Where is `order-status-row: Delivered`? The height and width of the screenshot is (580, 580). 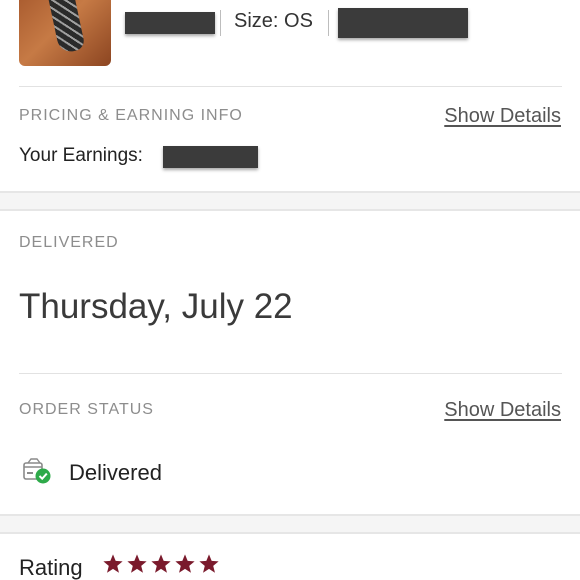
order-status-row: Delivered is located at coordinates (219, 471).